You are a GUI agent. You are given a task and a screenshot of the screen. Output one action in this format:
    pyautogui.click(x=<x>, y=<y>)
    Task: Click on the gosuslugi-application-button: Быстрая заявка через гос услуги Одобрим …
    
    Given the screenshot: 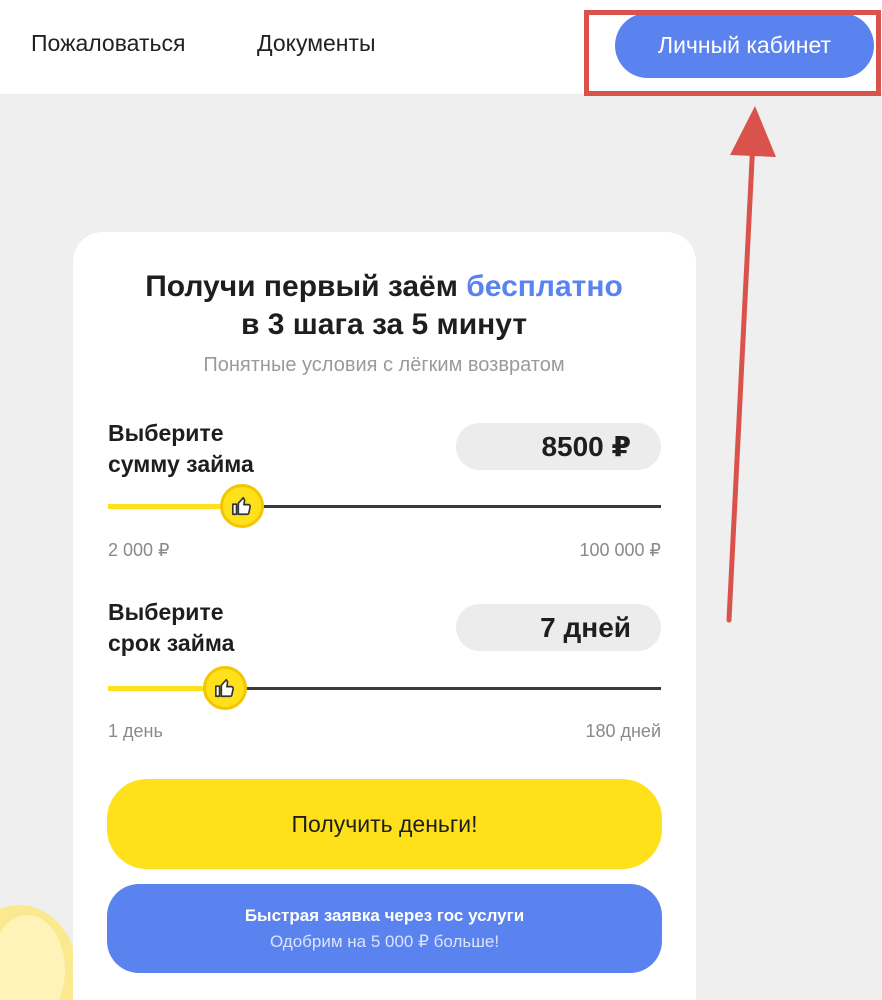 What is the action you would take?
    pyautogui.click(x=384, y=928)
    